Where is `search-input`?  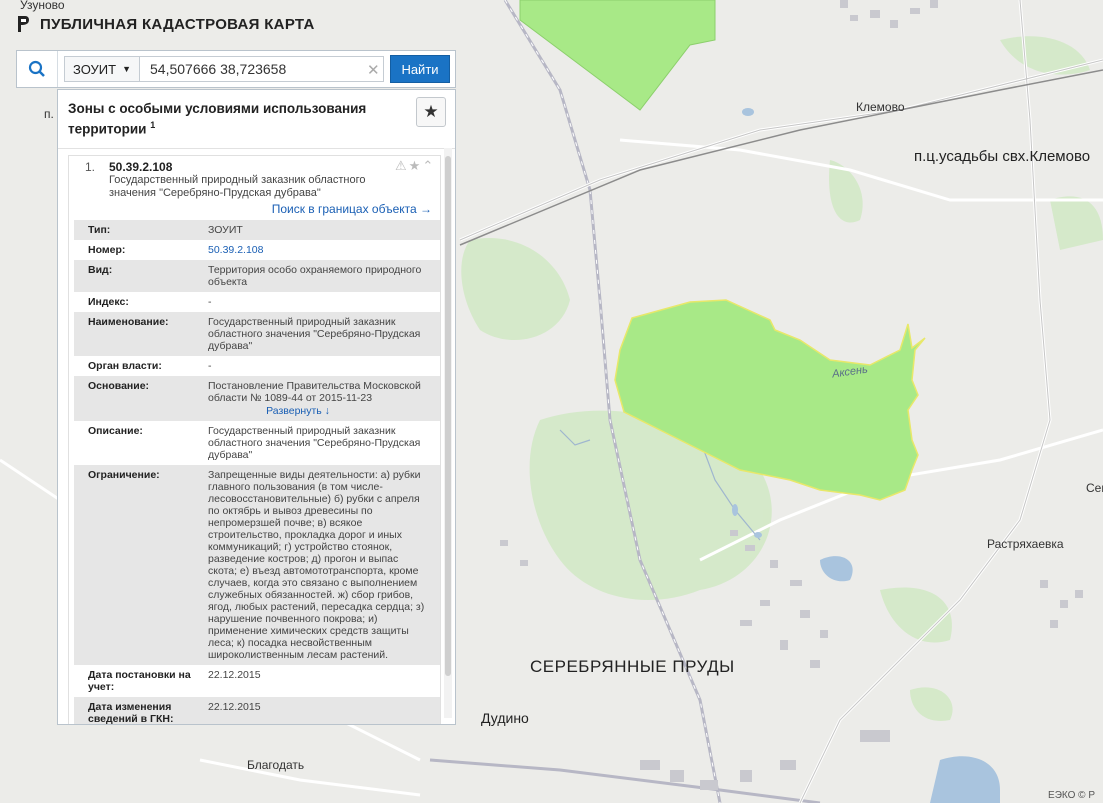 search-input is located at coordinates (262, 69).